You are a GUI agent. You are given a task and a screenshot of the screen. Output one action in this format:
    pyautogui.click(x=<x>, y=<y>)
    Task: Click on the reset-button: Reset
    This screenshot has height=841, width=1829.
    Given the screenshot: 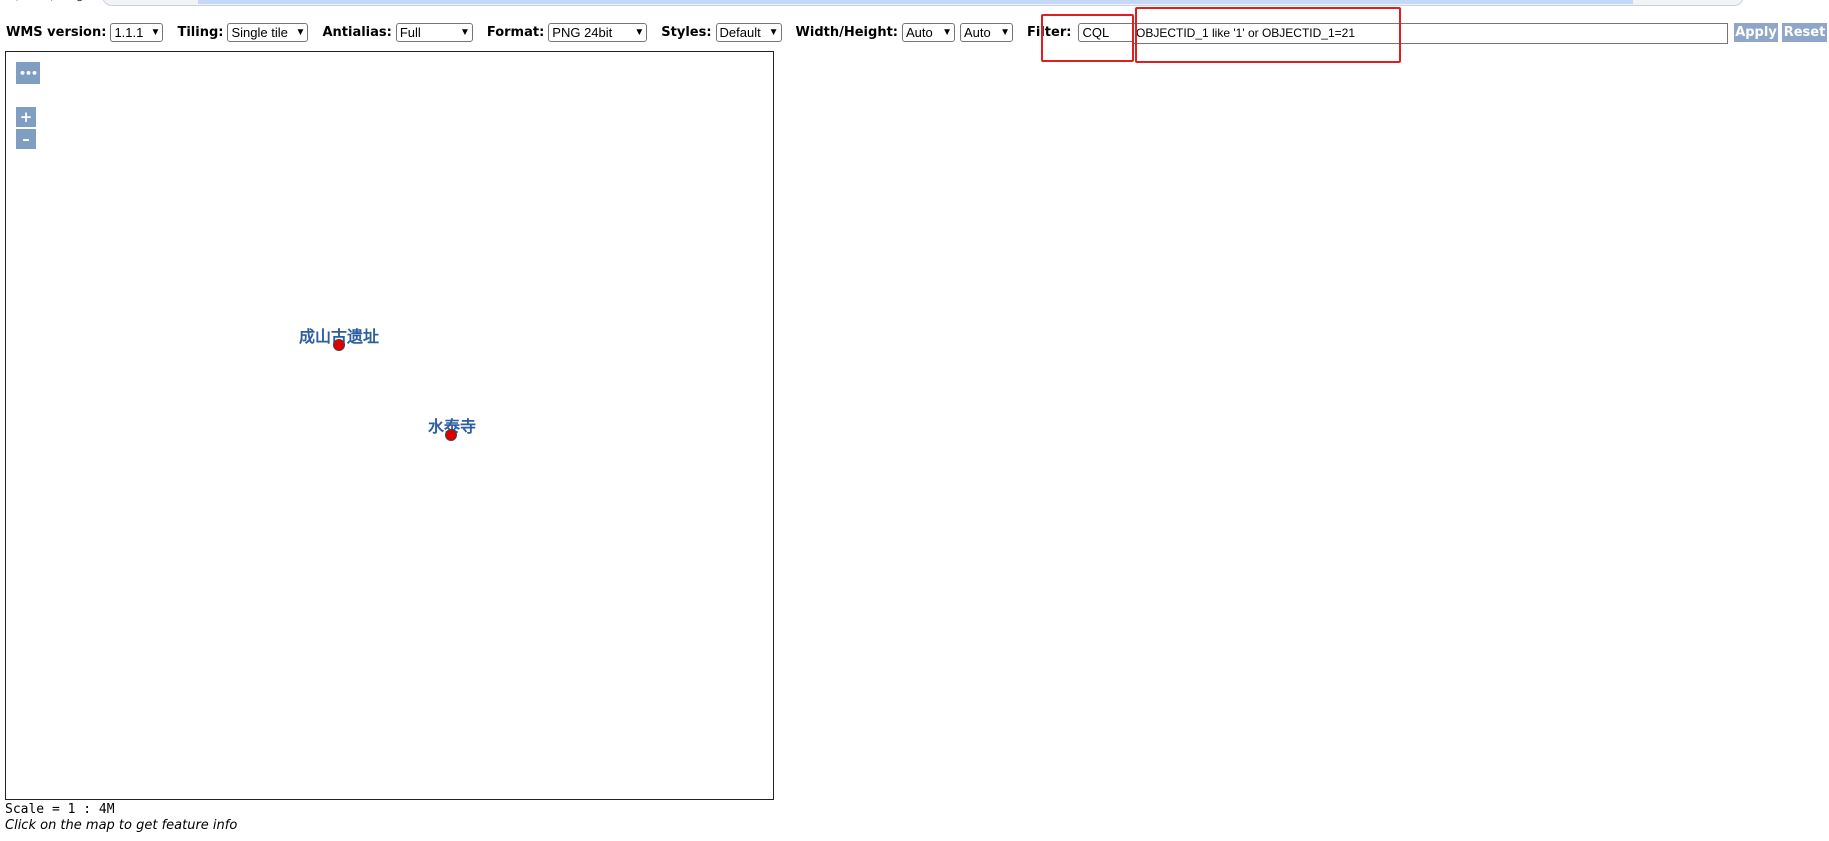 What is the action you would take?
    pyautogui.click(x=1804, y=32)
    